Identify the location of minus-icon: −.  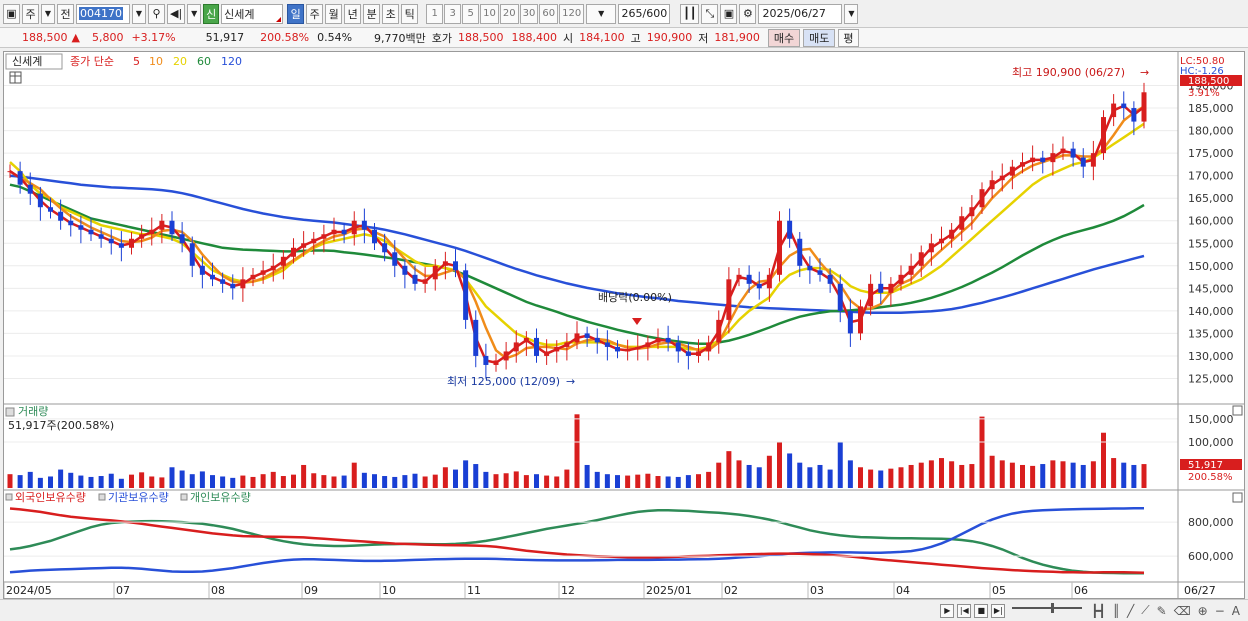
(1220, 611).